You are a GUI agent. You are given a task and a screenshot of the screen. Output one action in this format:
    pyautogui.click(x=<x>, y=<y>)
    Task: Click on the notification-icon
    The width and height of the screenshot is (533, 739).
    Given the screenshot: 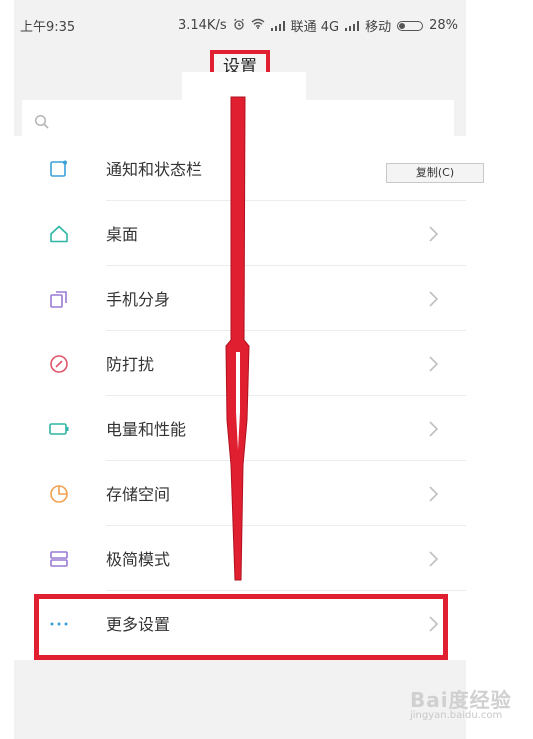 What is the action you would take?
    pyautogui.click(x=59, y=169)
    